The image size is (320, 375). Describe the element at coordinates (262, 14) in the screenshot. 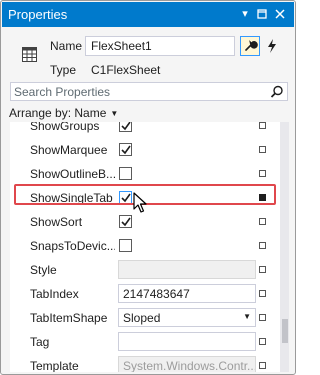

I see `auto-hide-pin-icon` at that location.